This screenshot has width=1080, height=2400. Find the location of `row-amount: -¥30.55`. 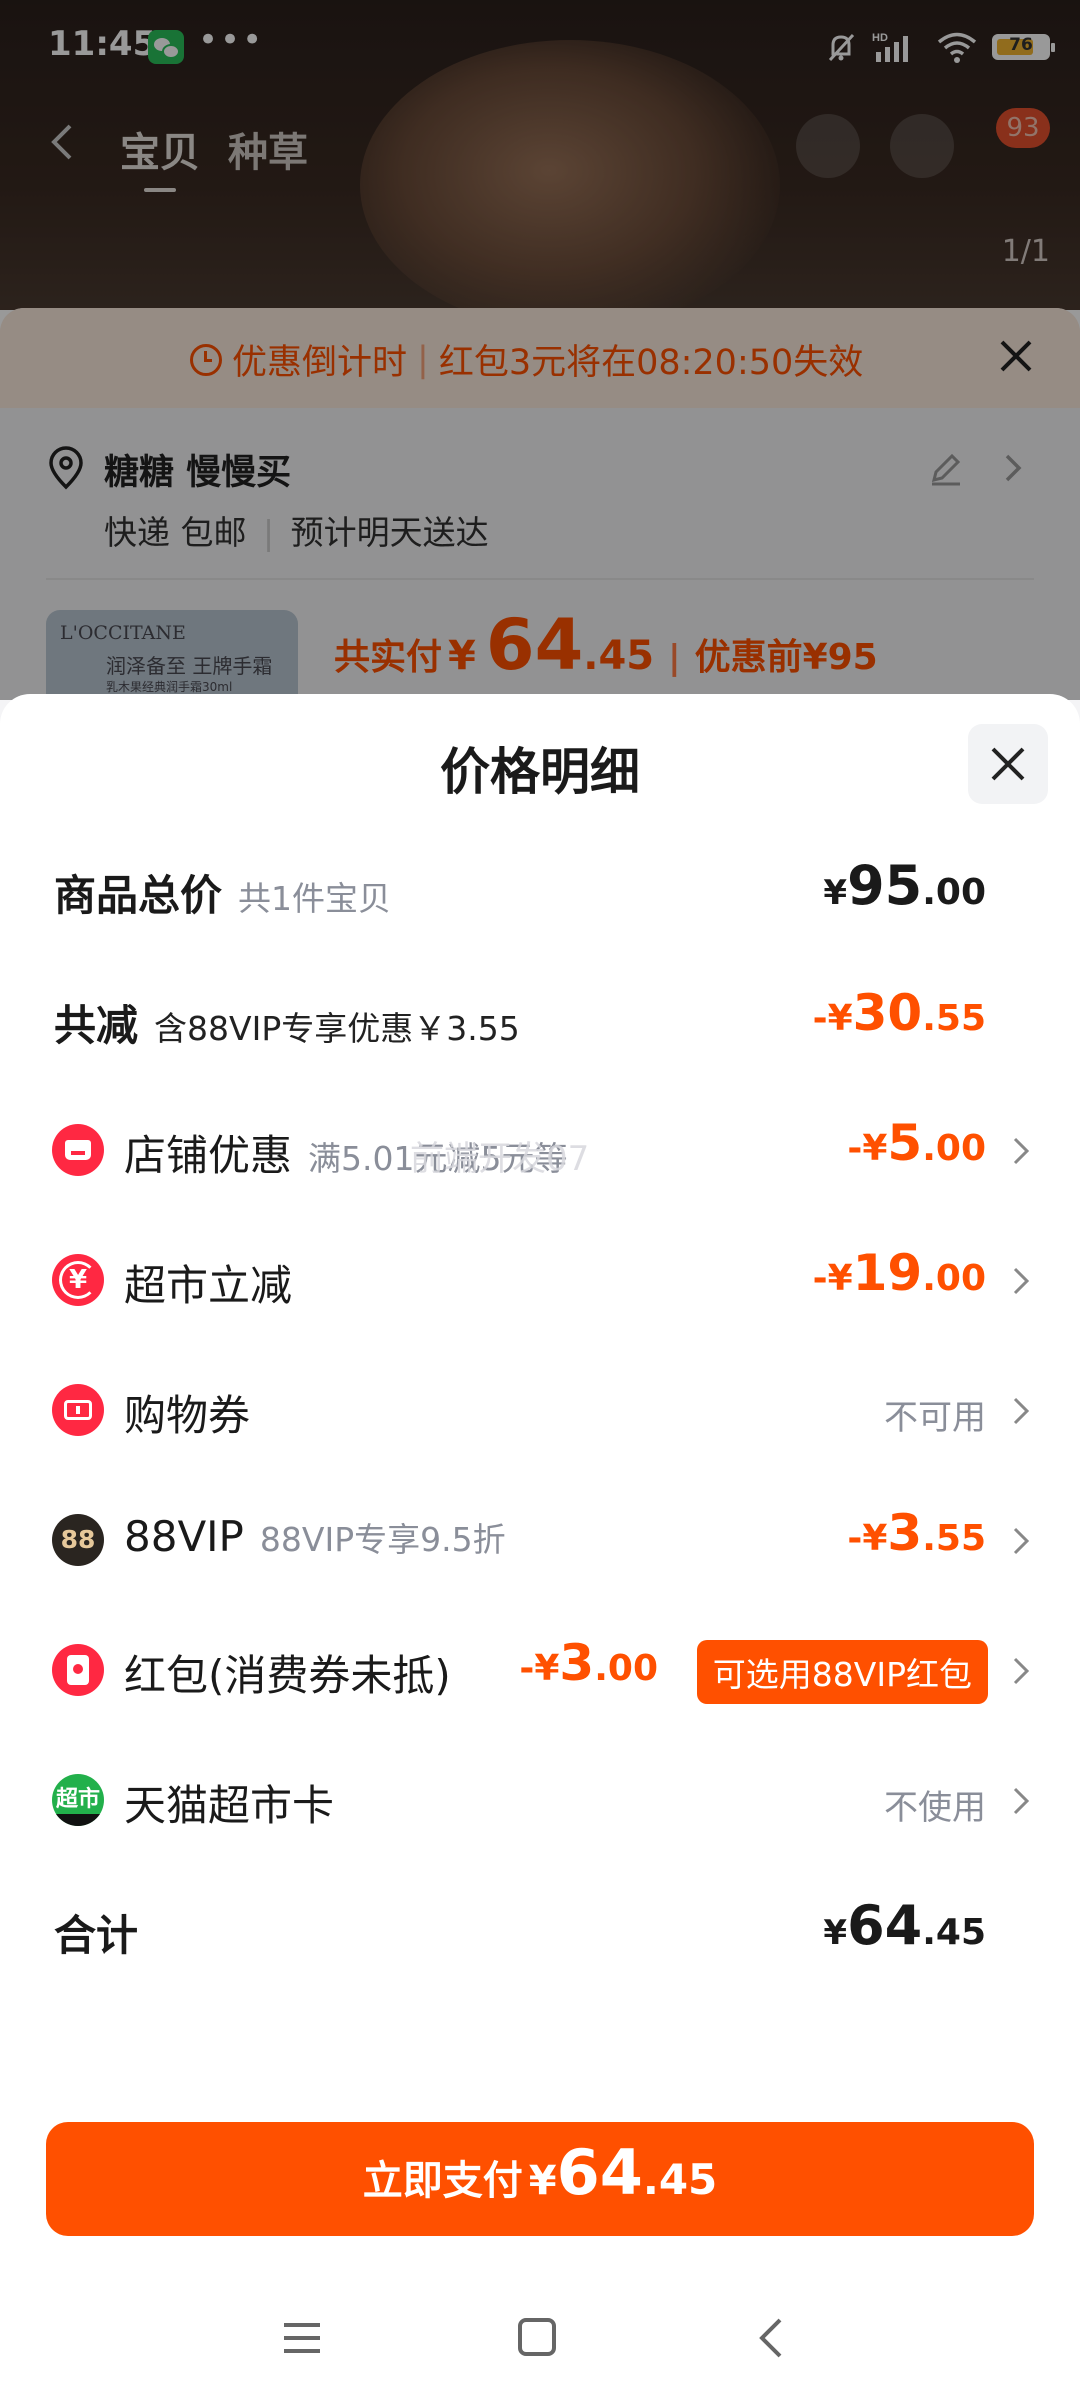

row-amount: -¥30.55 is located at coordinates (899, 1013).